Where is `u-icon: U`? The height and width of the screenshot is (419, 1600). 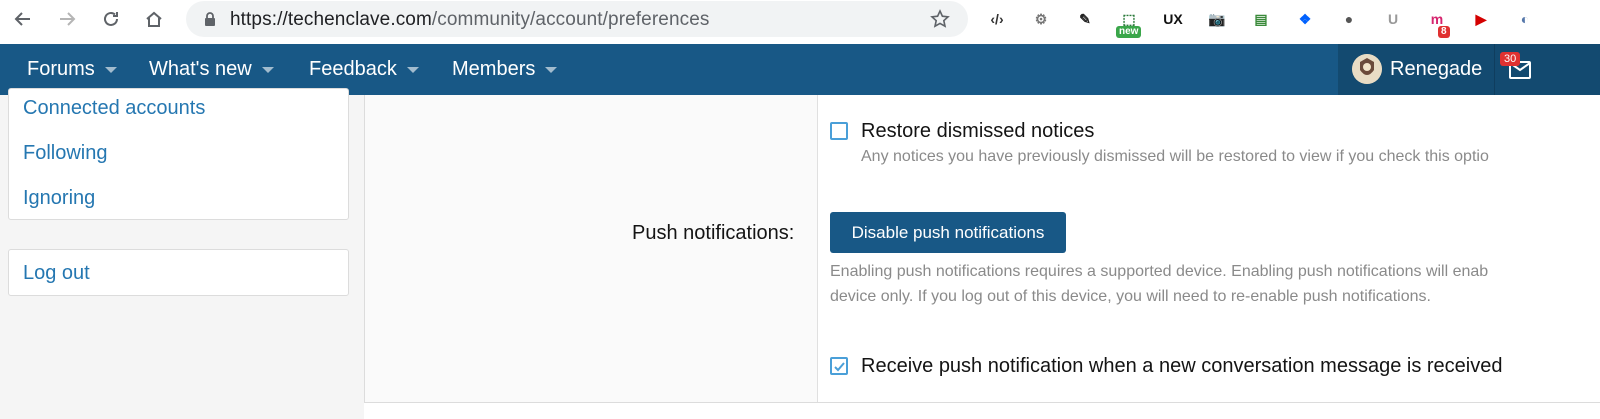
u-icon: U is located at coordinates (1393, 19).